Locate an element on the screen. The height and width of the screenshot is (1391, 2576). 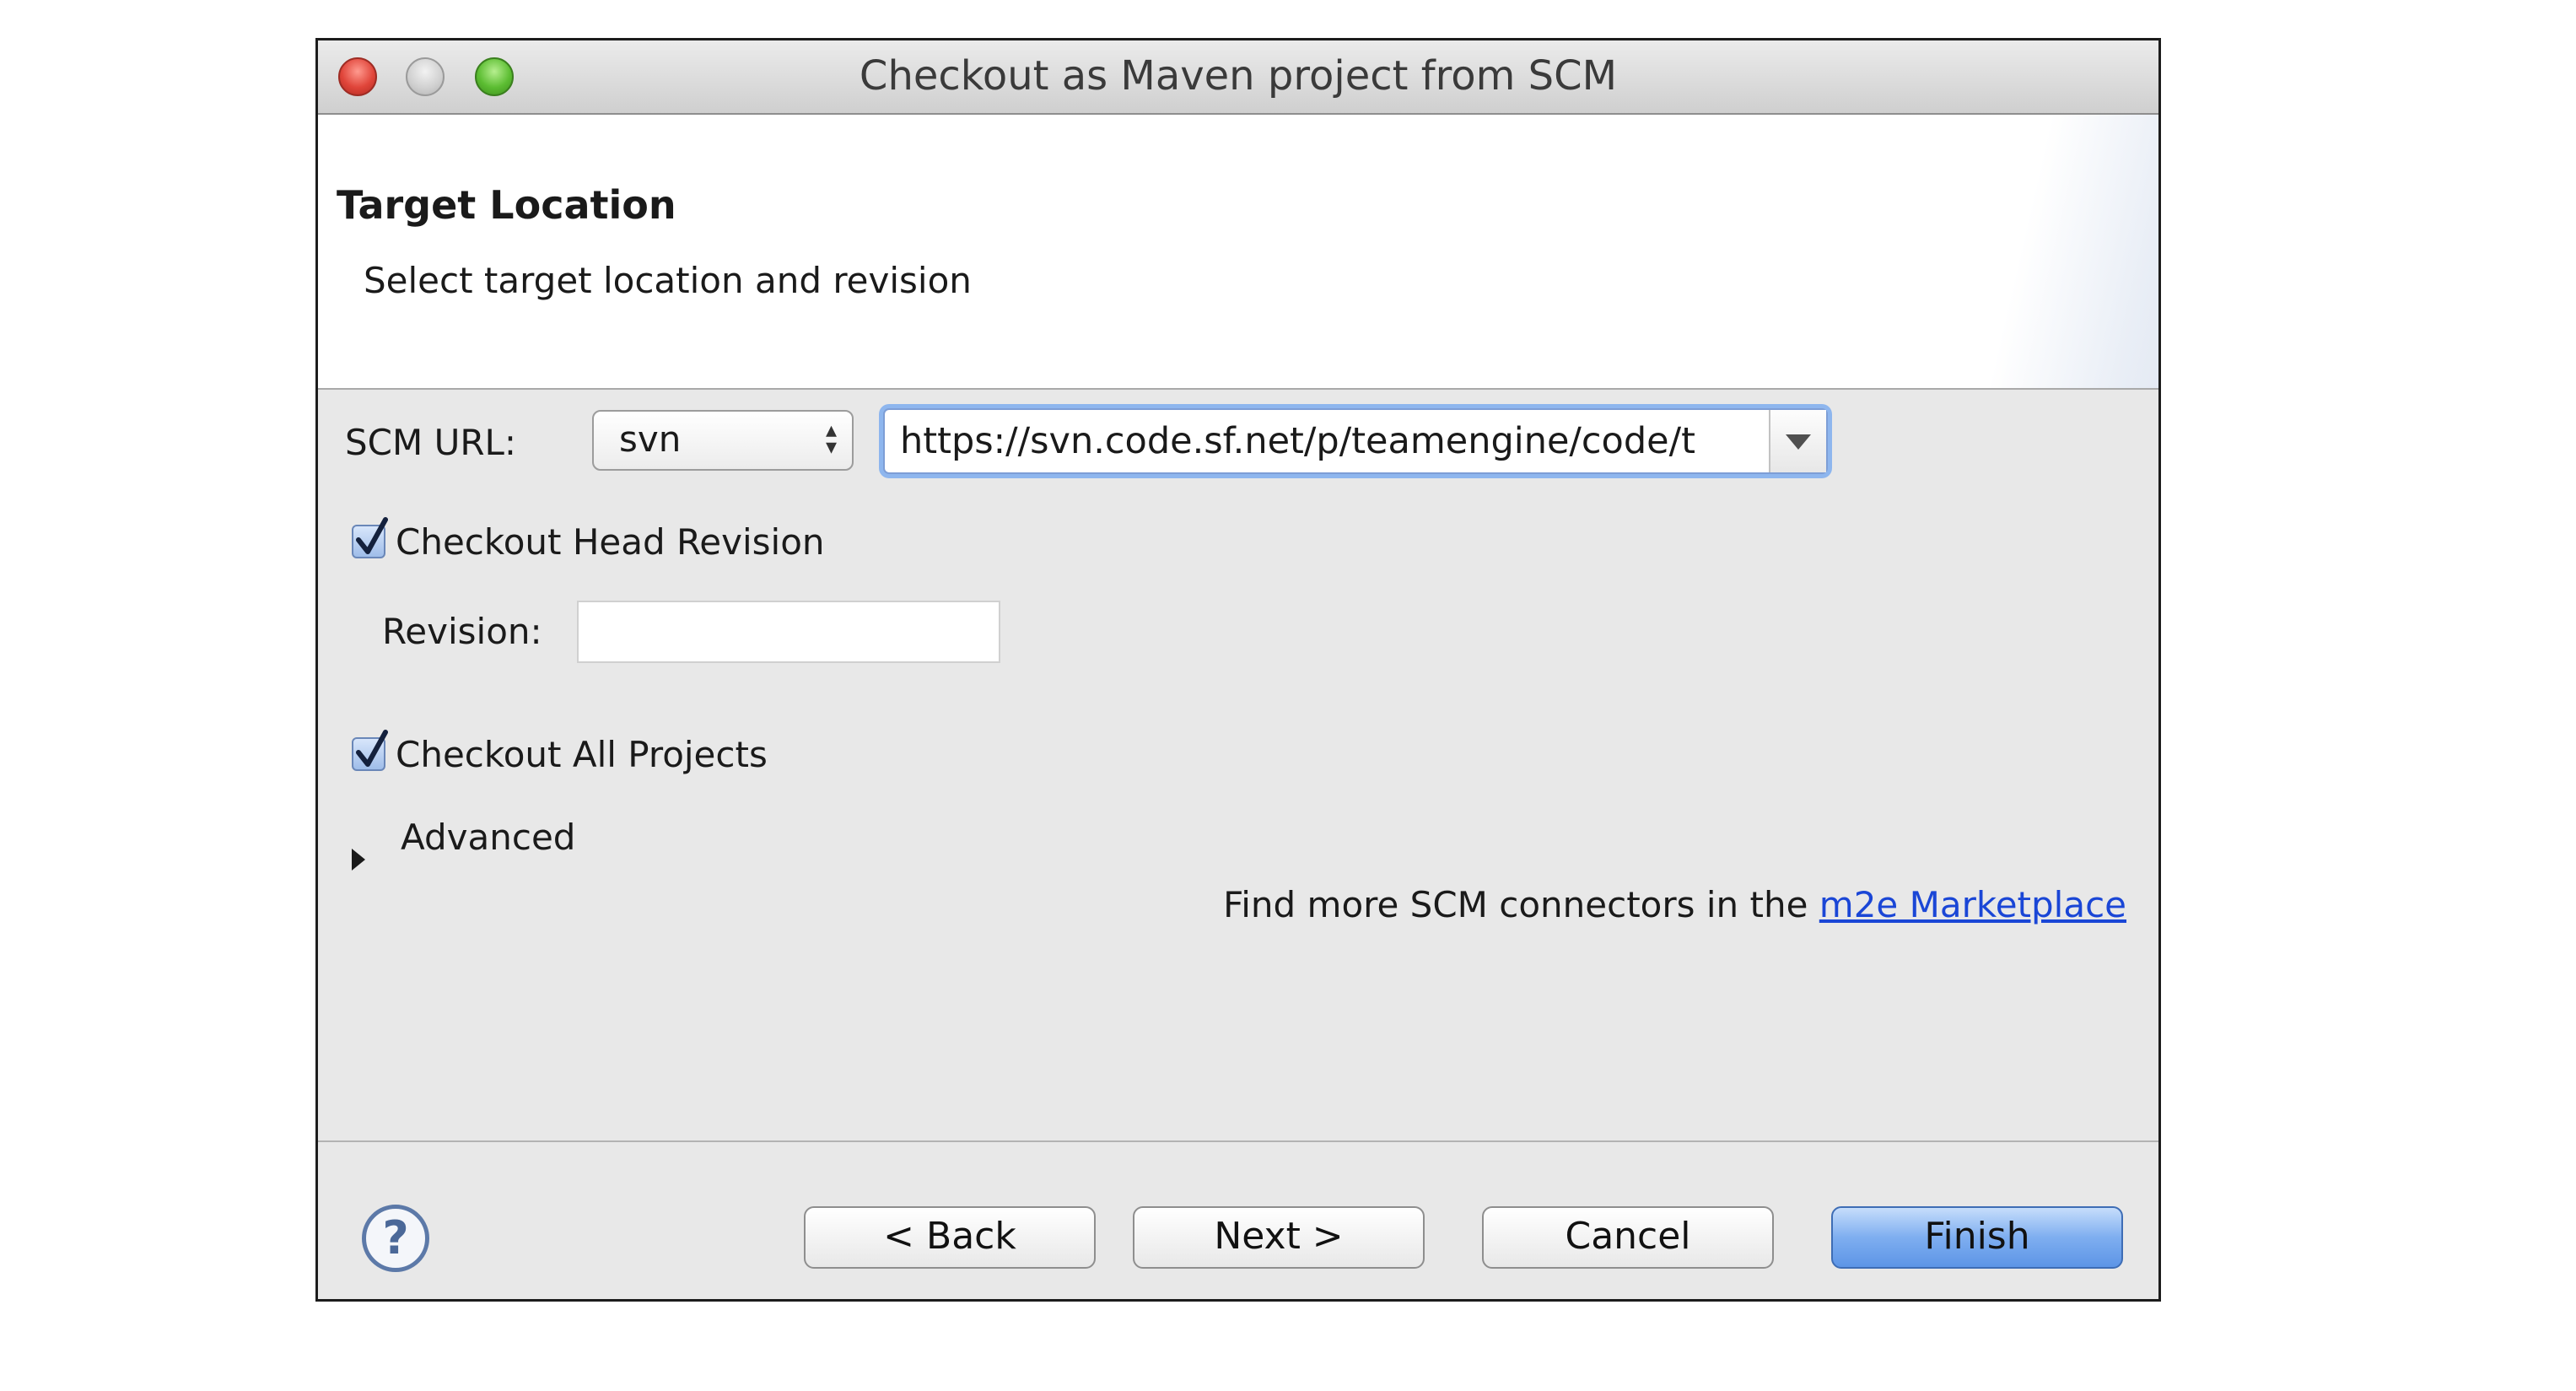
window-title: Checkout as Maven project from SCM is located at coordinates (1238, 76).